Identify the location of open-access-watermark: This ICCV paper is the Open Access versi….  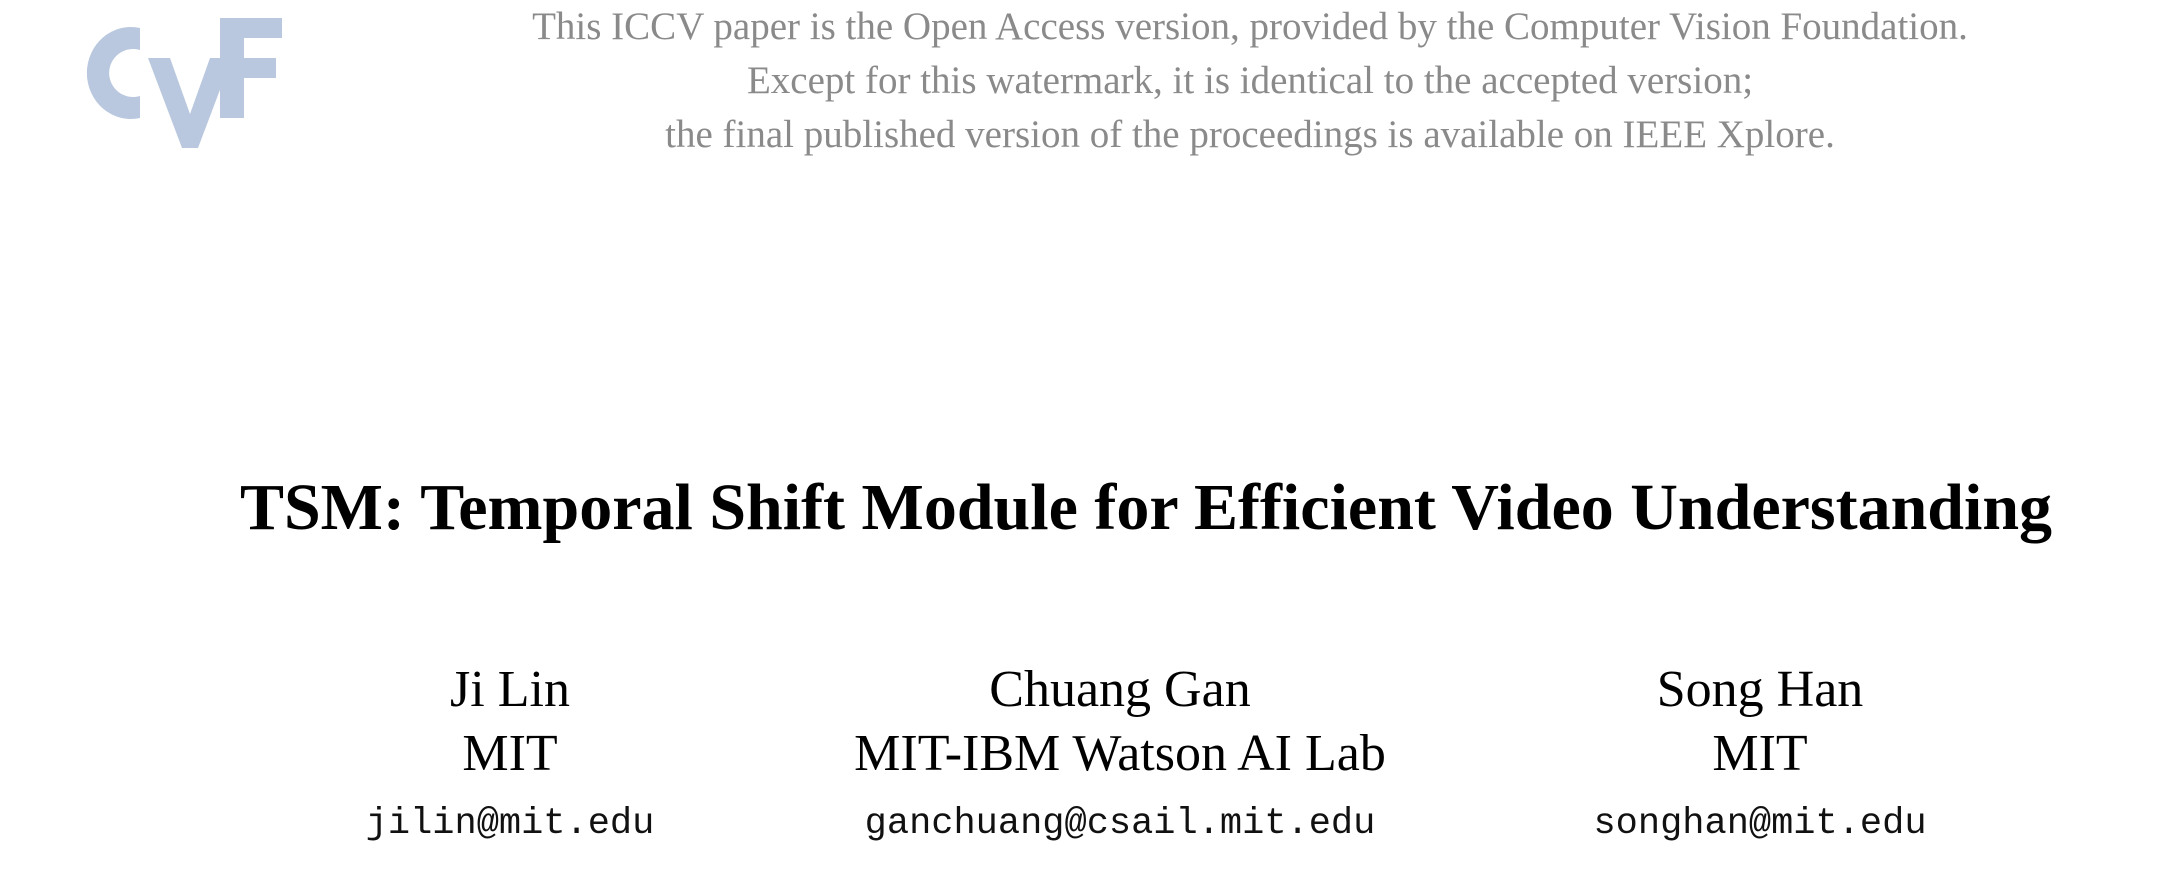
(1250, 81).